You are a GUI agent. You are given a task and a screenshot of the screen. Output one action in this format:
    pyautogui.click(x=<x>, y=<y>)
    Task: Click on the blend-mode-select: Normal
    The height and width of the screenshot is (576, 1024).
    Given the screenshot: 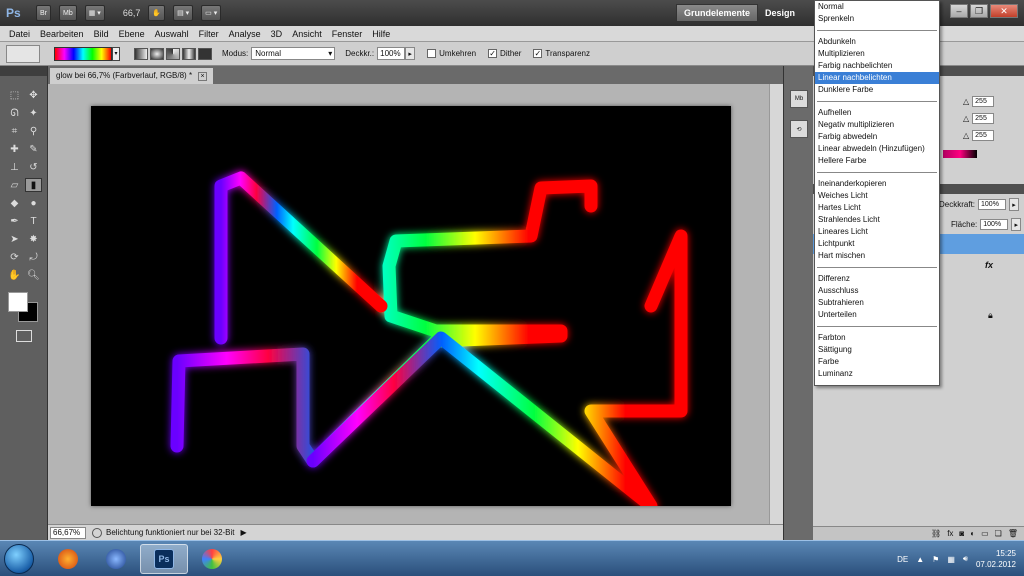 What is the action you would take?
    pyautogui.click(x=293, y=53)
    